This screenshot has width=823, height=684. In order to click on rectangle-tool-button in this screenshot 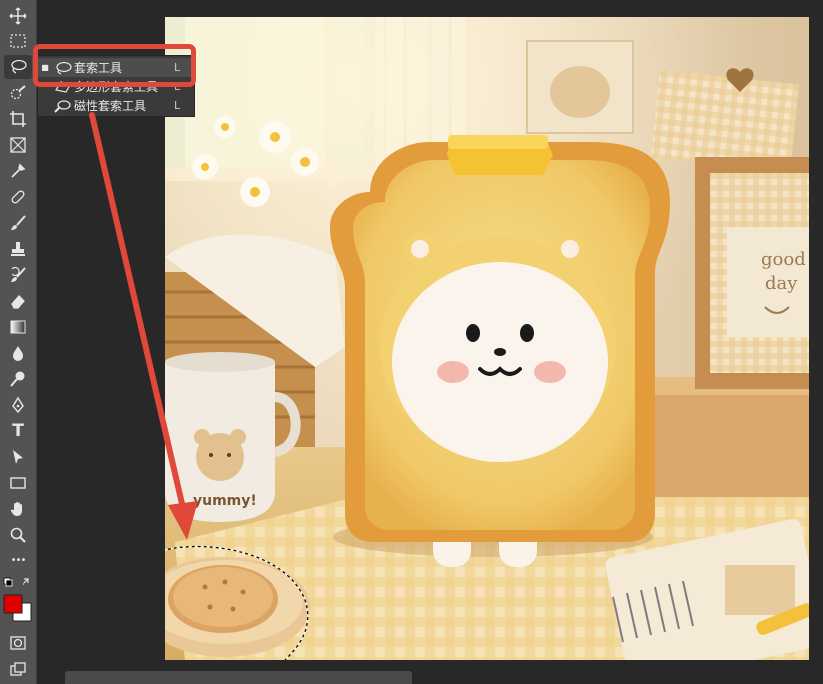, I will do `click(18, 483)`.